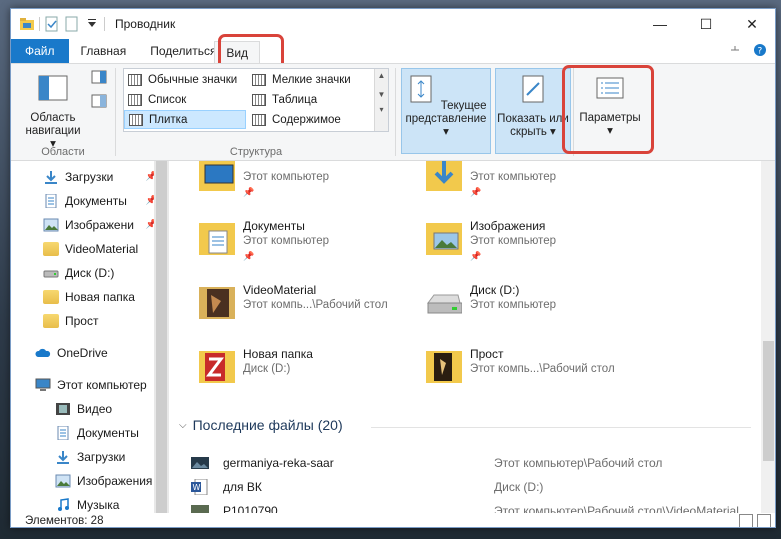 This screenshot has width=781, height=539. What do you see at coordinates (52, 24) in the screenshot?
I see `properties-icon` at bounding box center [52, 24].